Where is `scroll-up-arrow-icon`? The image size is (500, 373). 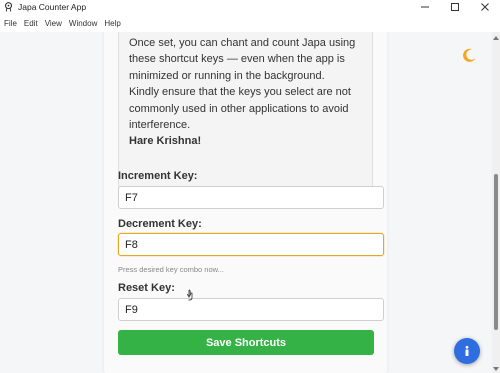
scroll-up-arrow-icon is located at coordinates (496, 38).